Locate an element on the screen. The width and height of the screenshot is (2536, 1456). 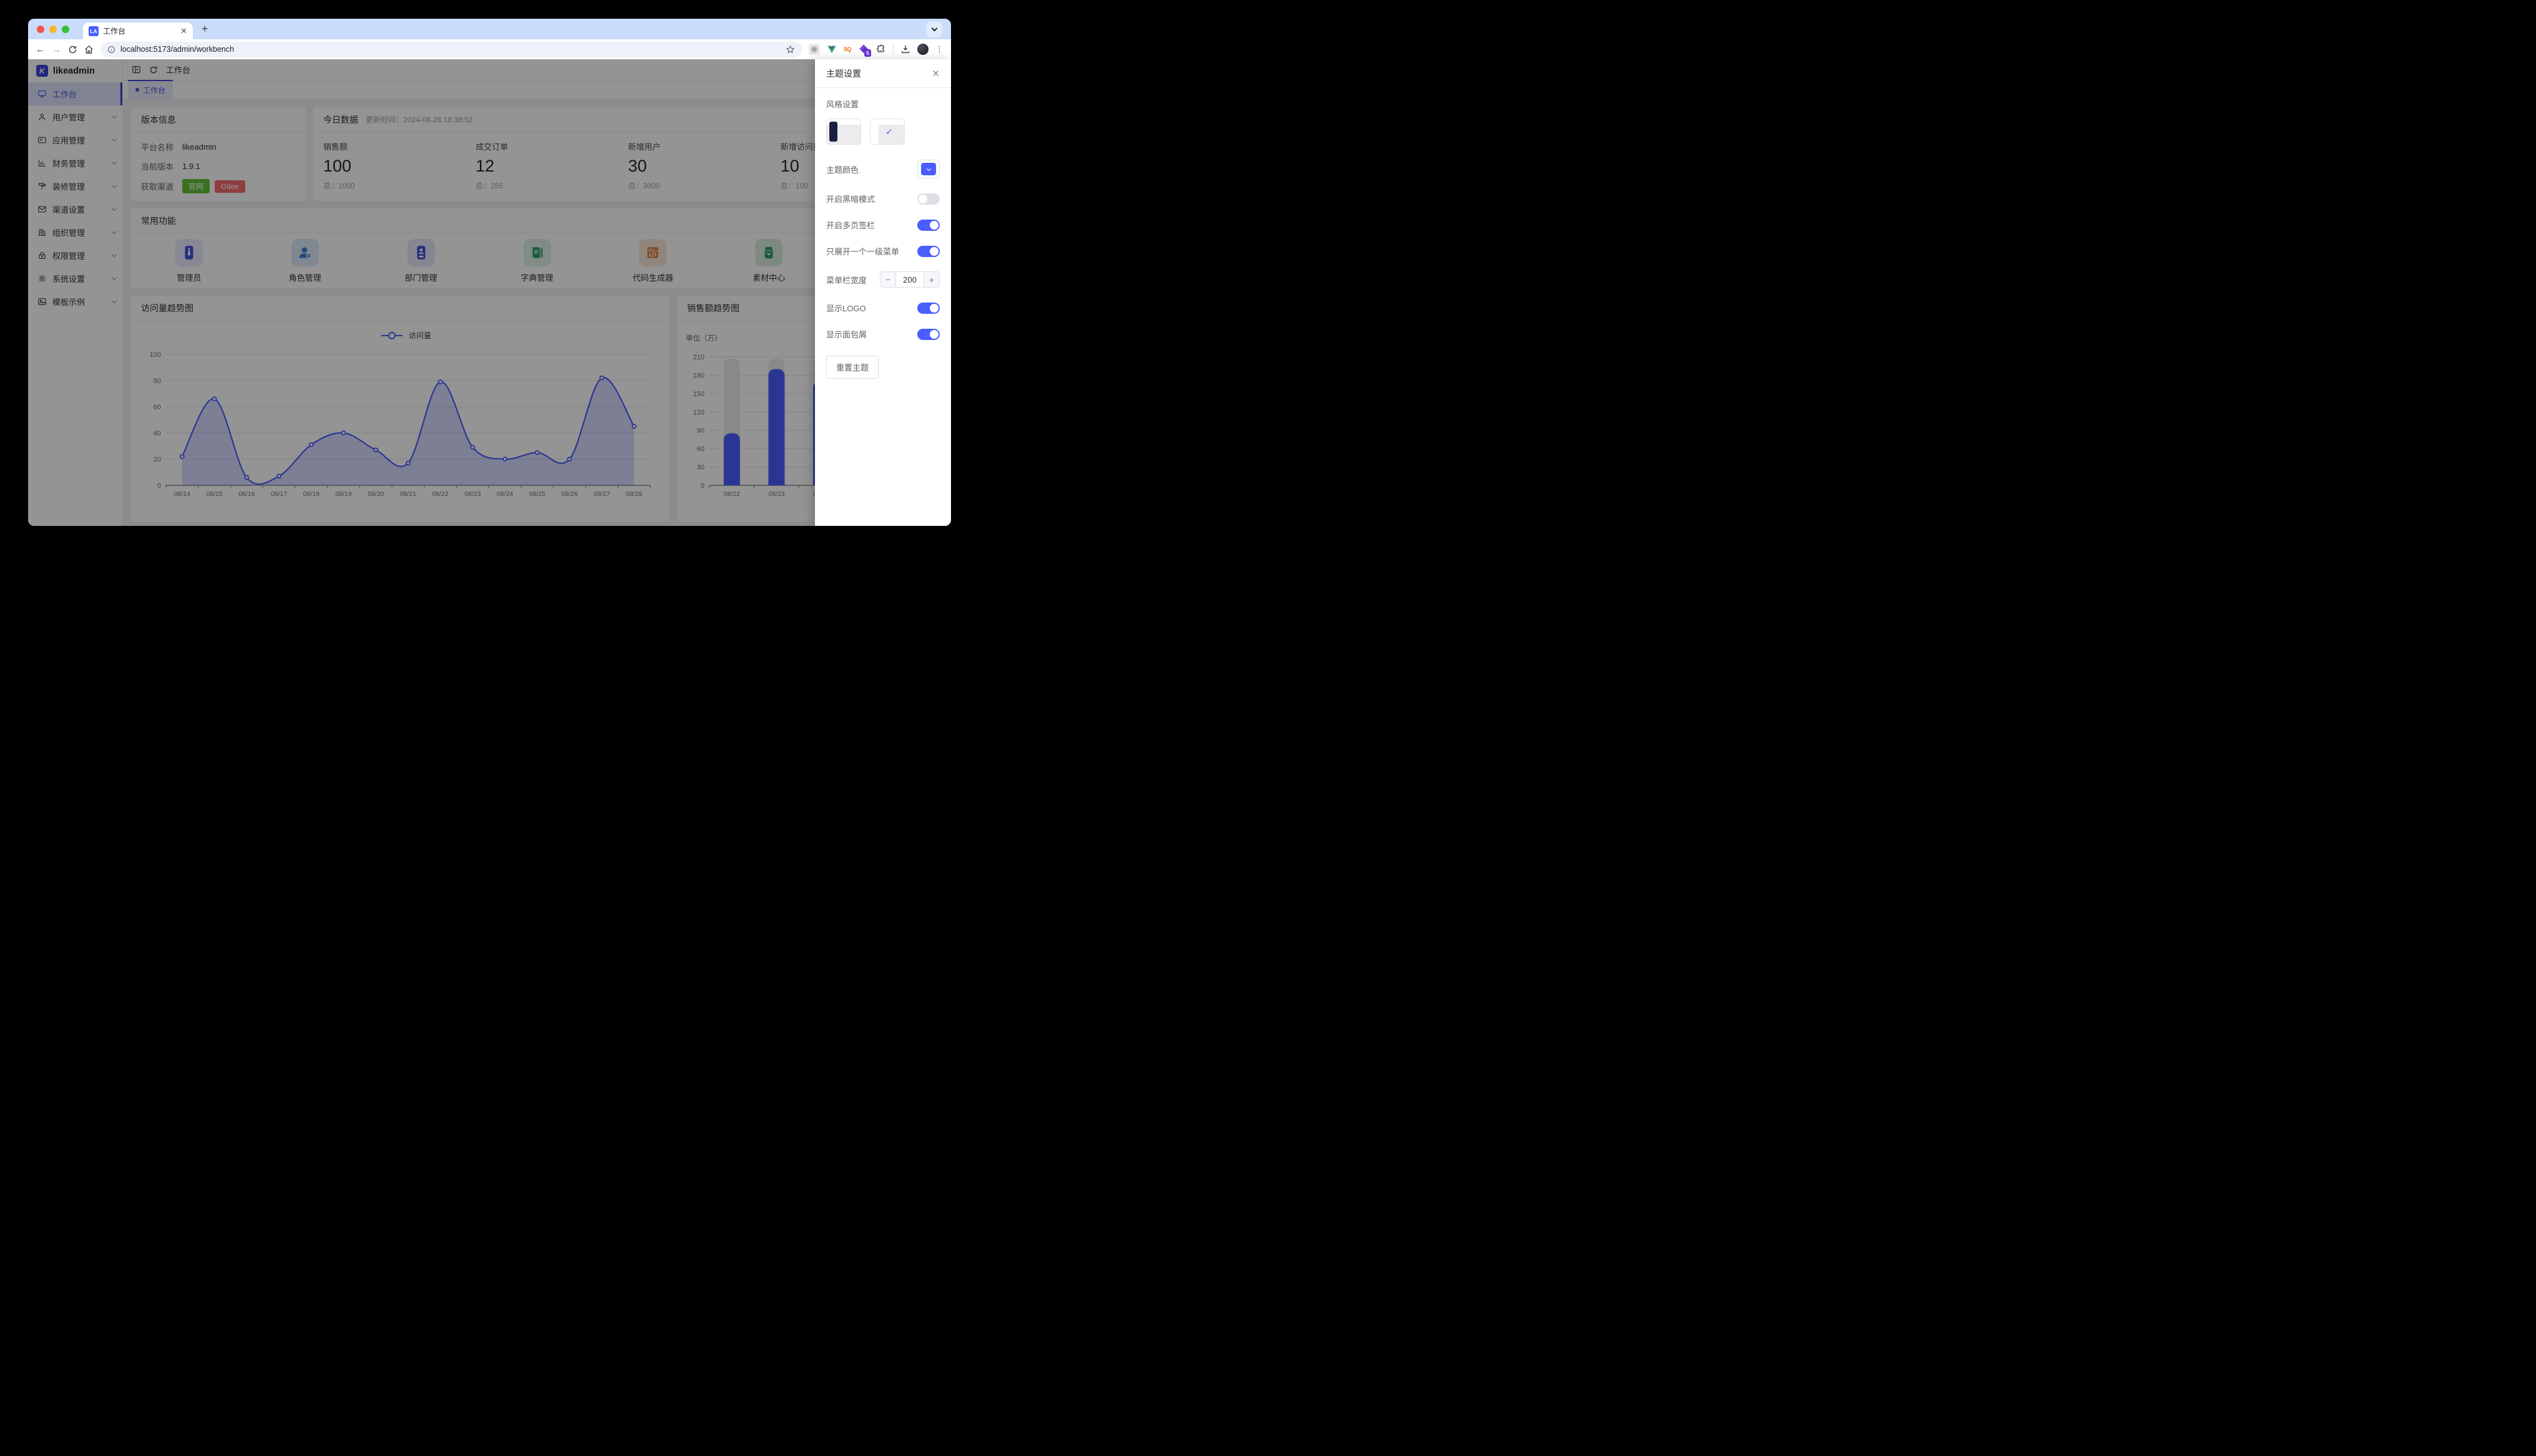
gem-badge: 5 is located at coordinates (868, 53).